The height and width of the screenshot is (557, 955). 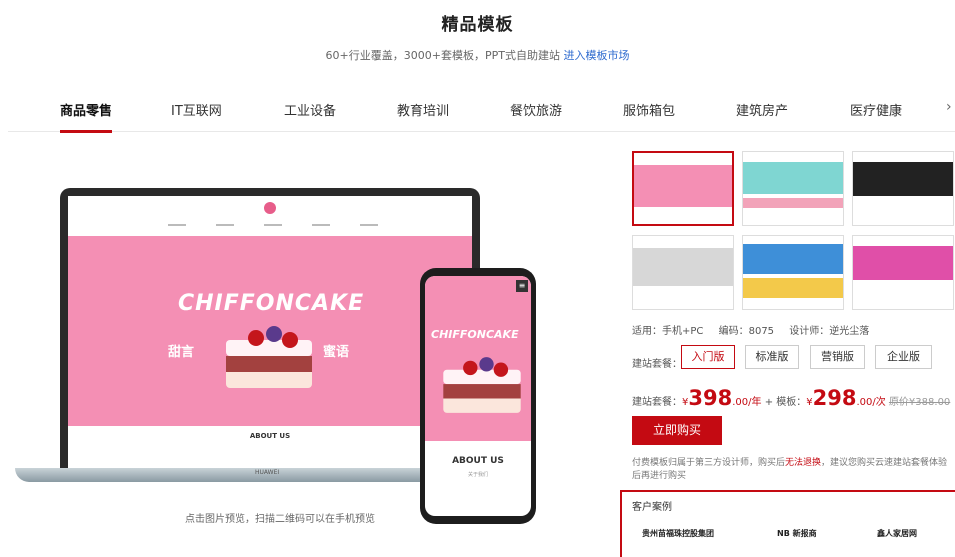 What do you see at coordinates (273, 225) in the screenshot?
I see `site-nav-links` at bounding box center [273, 225].